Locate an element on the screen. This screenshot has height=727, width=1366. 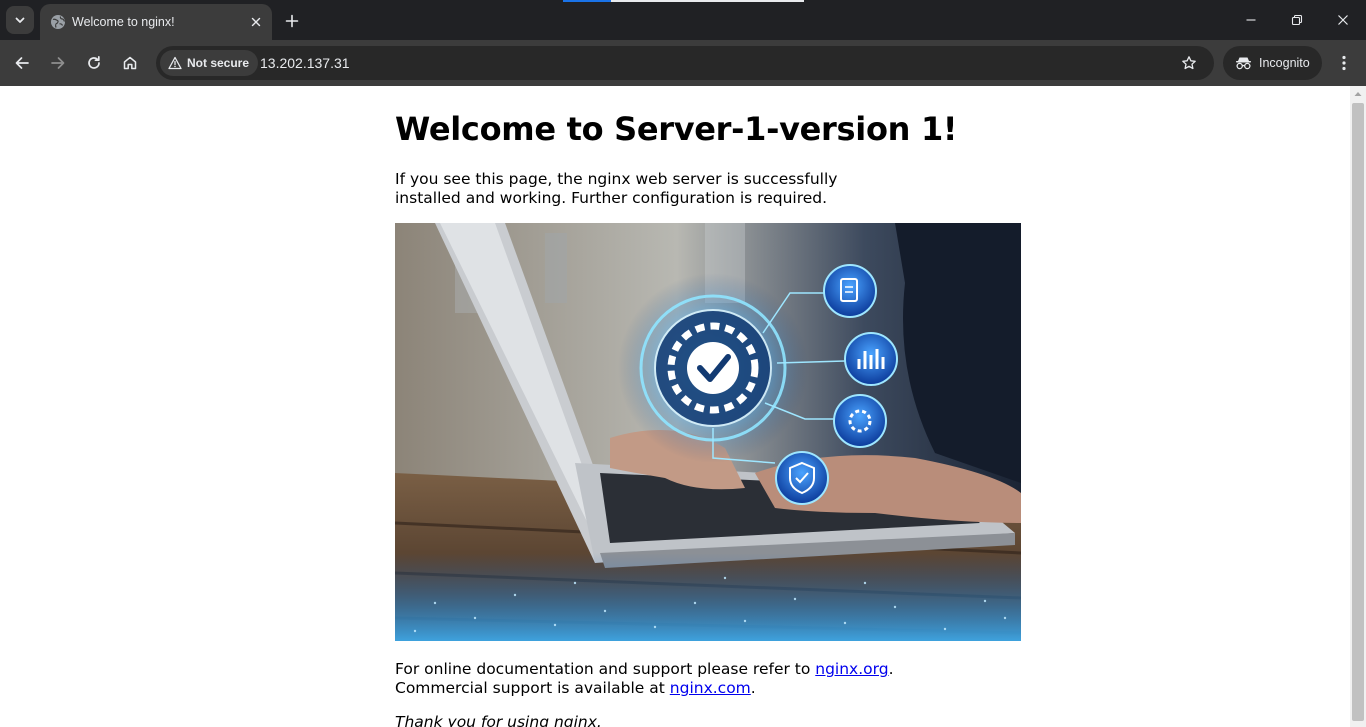
docs-suffix-text: . is located at coordinates (891, 669).